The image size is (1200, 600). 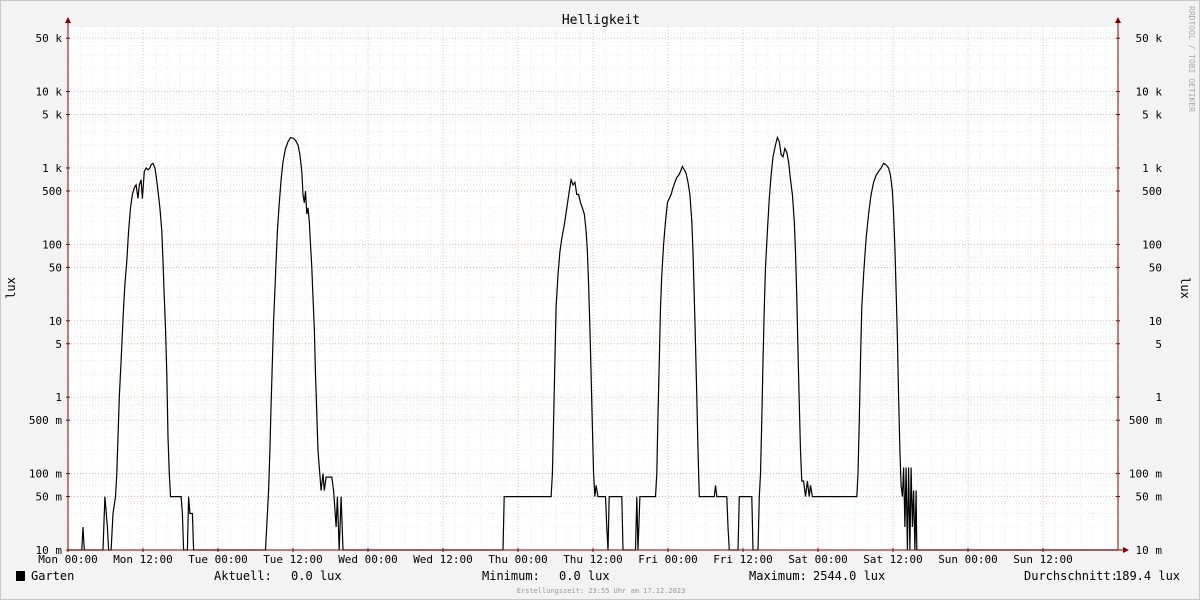 I want to click on chart-title: Helligkeit, so click(x=601, y=20).